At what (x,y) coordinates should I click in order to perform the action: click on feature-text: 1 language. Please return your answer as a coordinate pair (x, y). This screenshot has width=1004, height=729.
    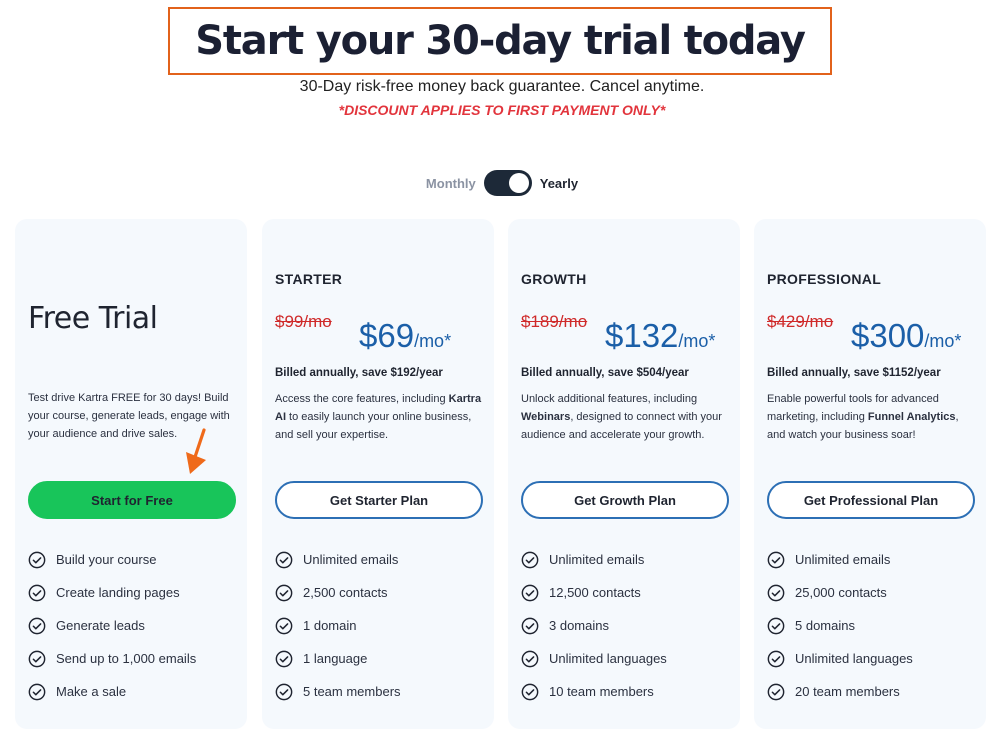
    Looking at the image, I should click on (335, 658).